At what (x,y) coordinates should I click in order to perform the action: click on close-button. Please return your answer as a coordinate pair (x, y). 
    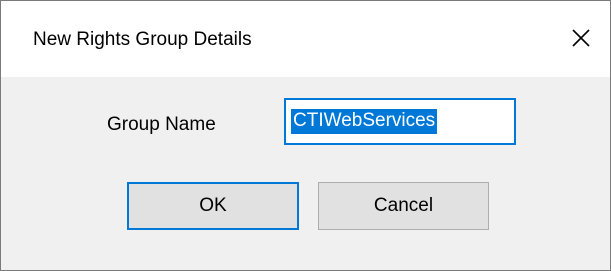
    Looking at the image, I should click on (581, 38).